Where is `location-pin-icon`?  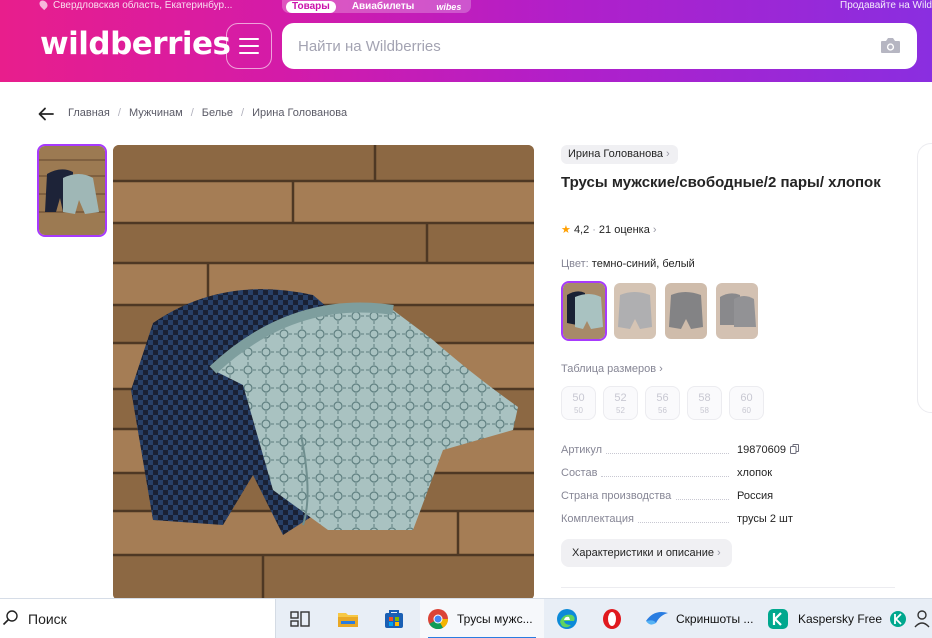
location-pin-icon is located at coordinates (43, 5).